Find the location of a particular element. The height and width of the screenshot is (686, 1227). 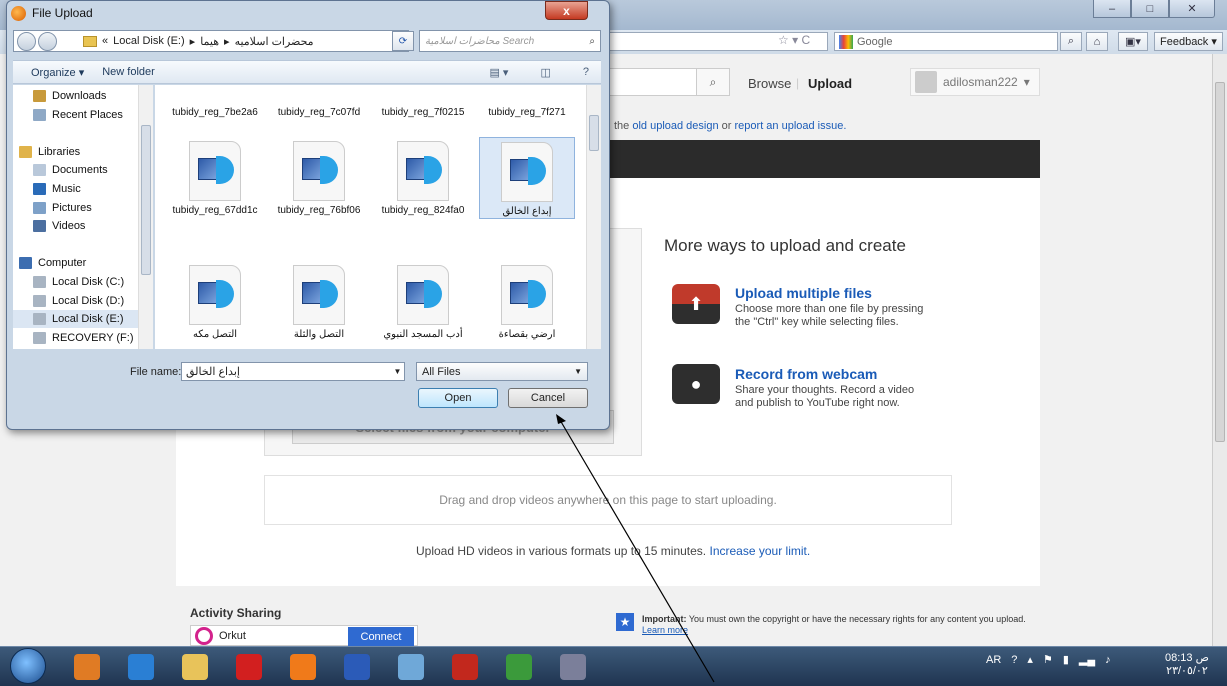

taskbar-app-opera is located at coordinates (249, 667).